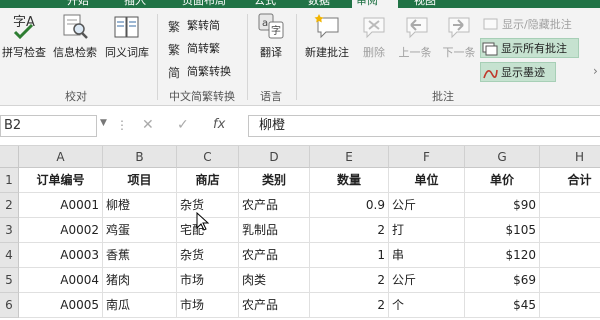 This screenshot has width=600, height=320. Describe the element at coordinates (9, 255) in the screenshot. I see `row-header-4: 4` at that location.